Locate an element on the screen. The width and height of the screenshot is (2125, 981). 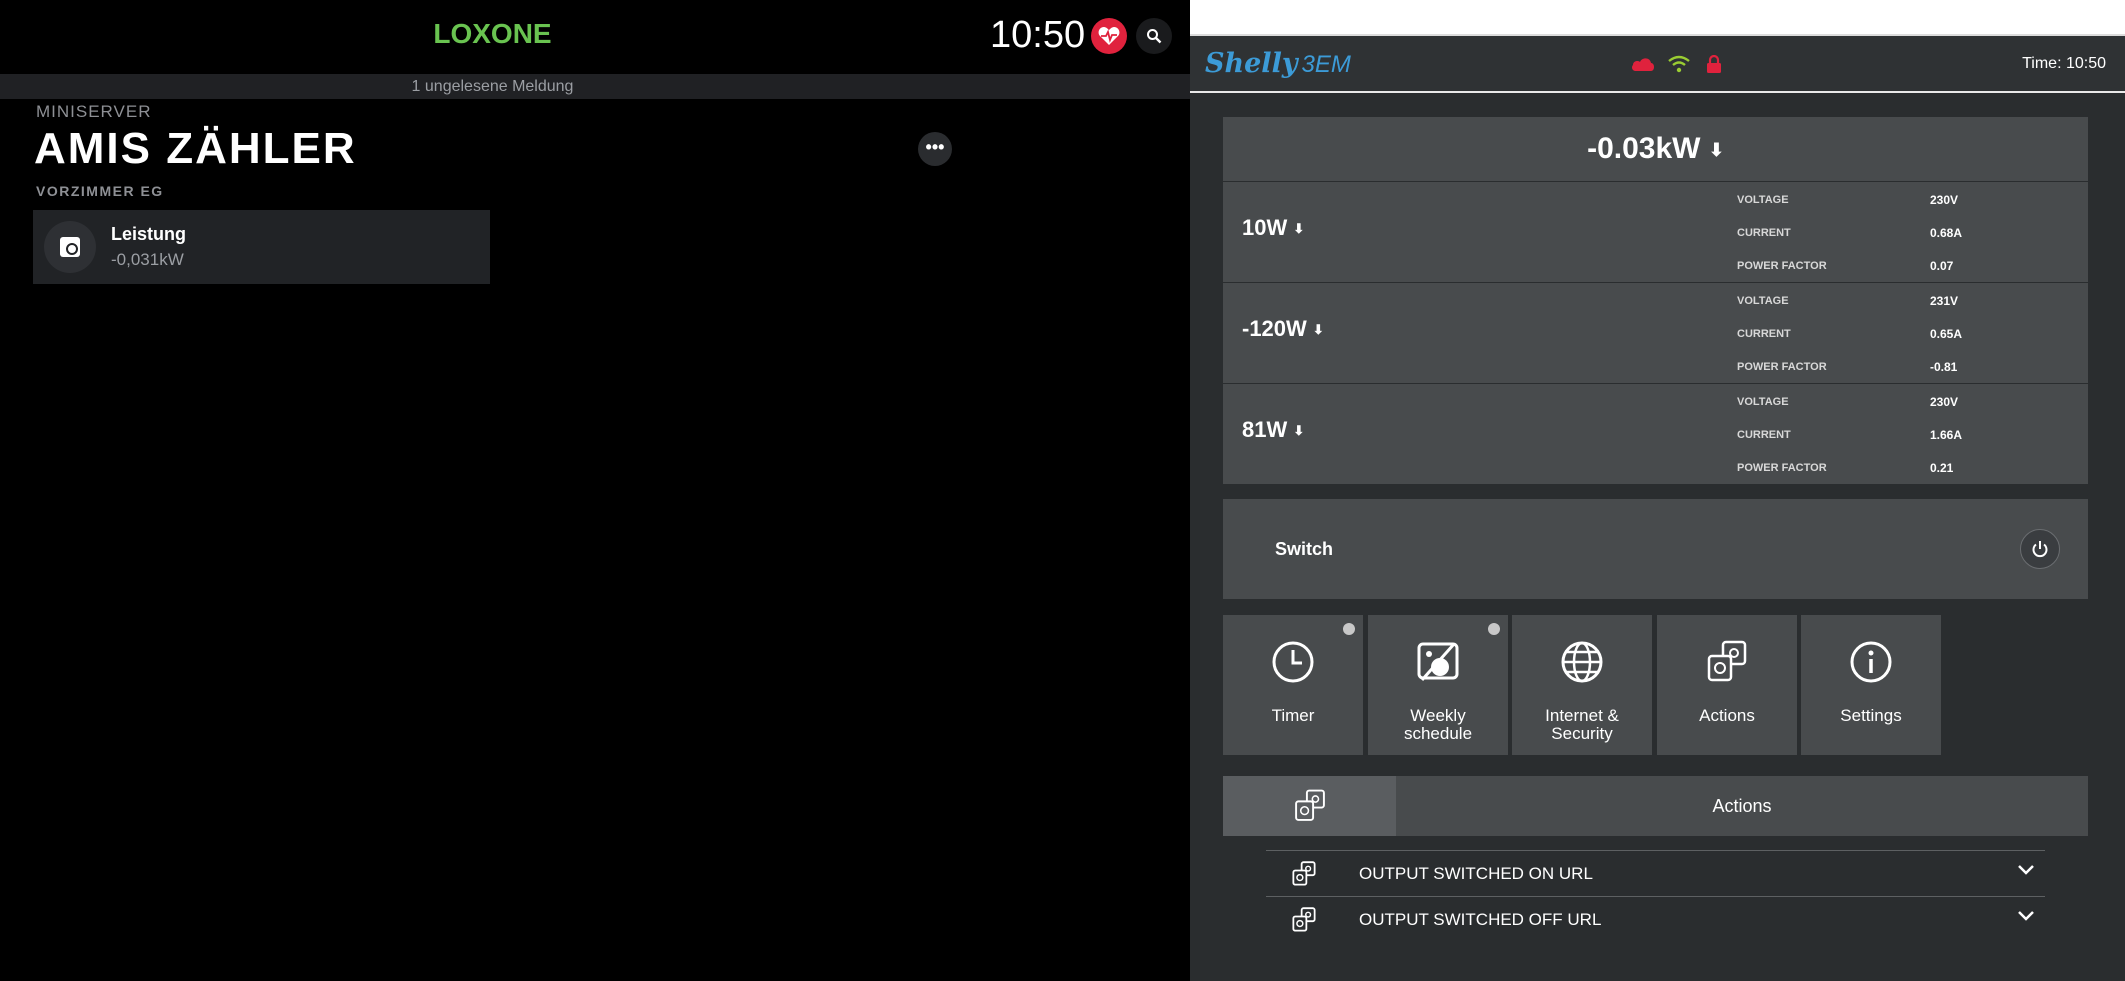
tile-label: Weekly schedule is located at coordinates (1438, 724).